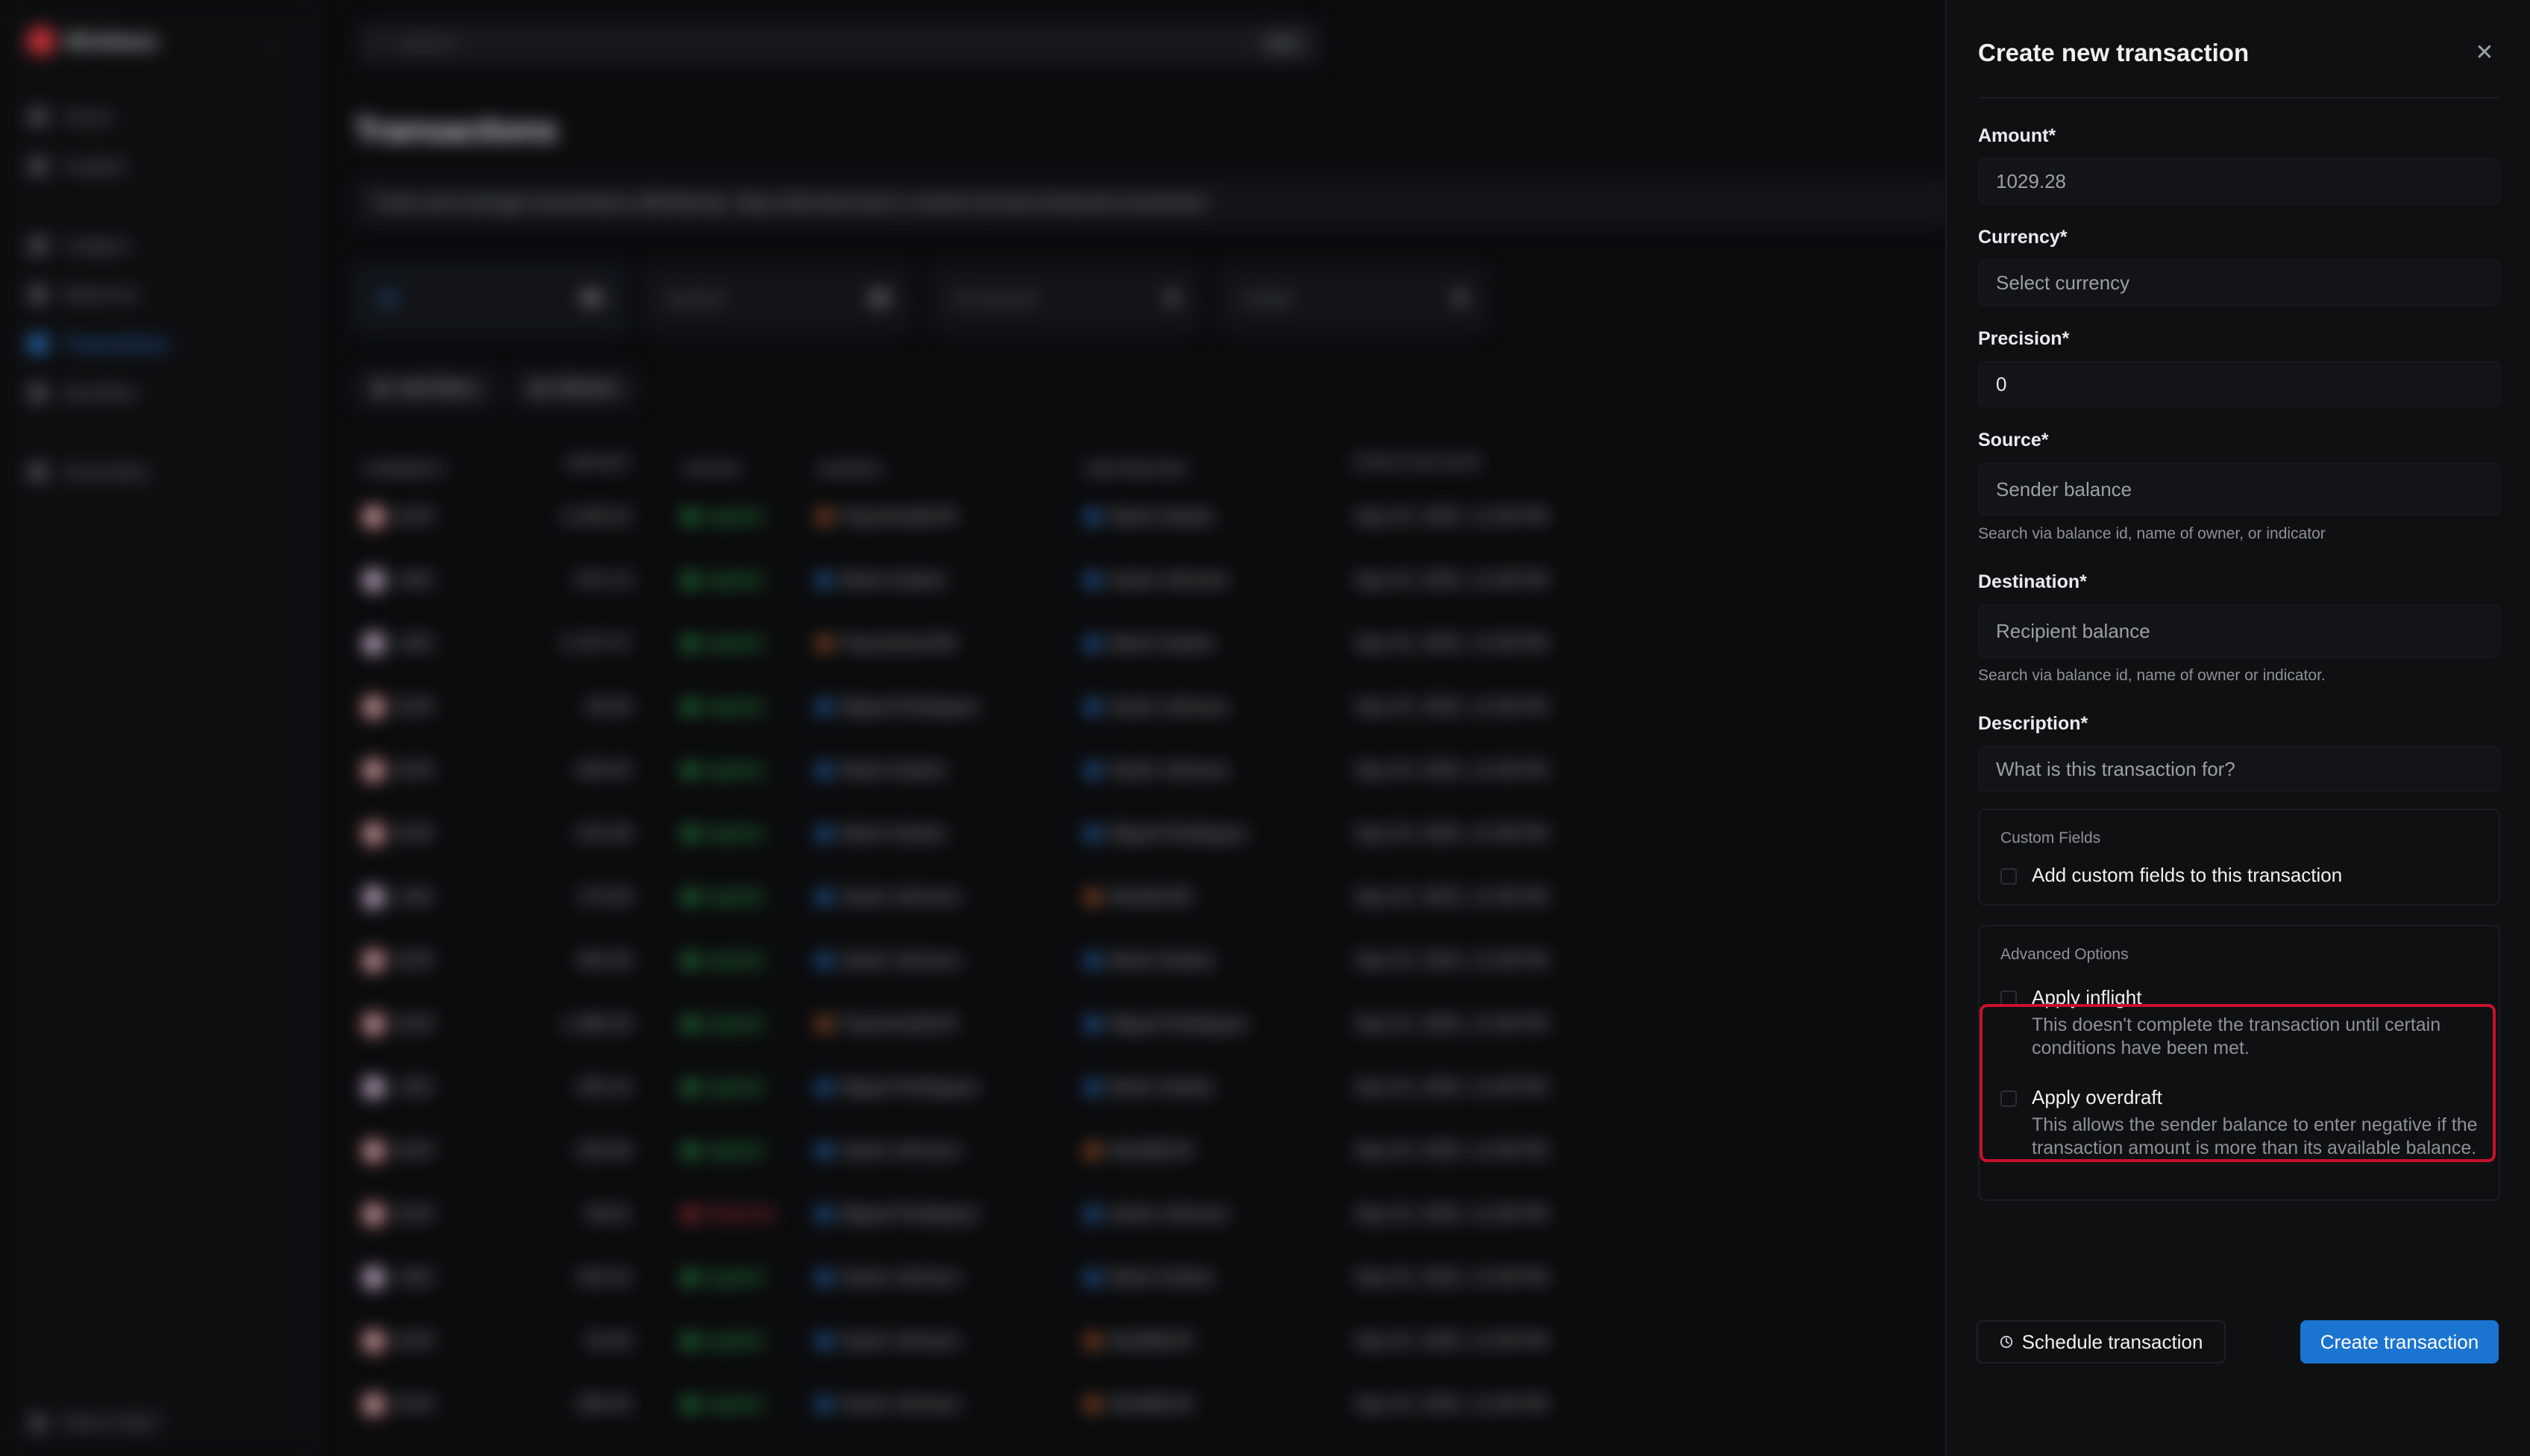  Describe the element at coordinates (2239, 489) in the screenshot. I see `source-input: Sender balance` at that location.